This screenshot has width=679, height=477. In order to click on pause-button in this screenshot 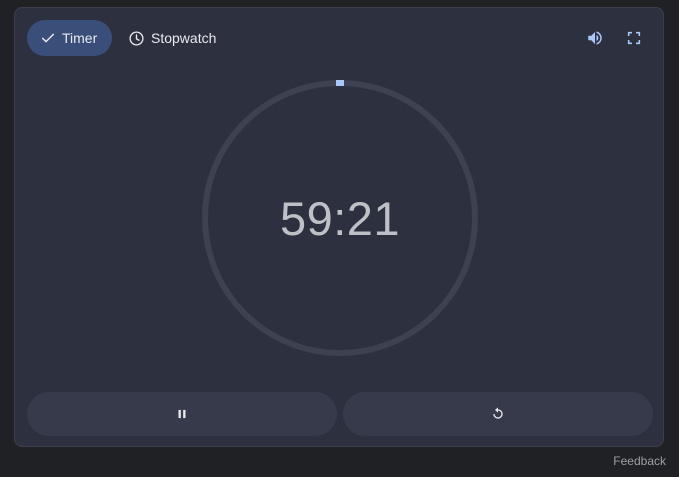, I will do `click(182, 414)`.